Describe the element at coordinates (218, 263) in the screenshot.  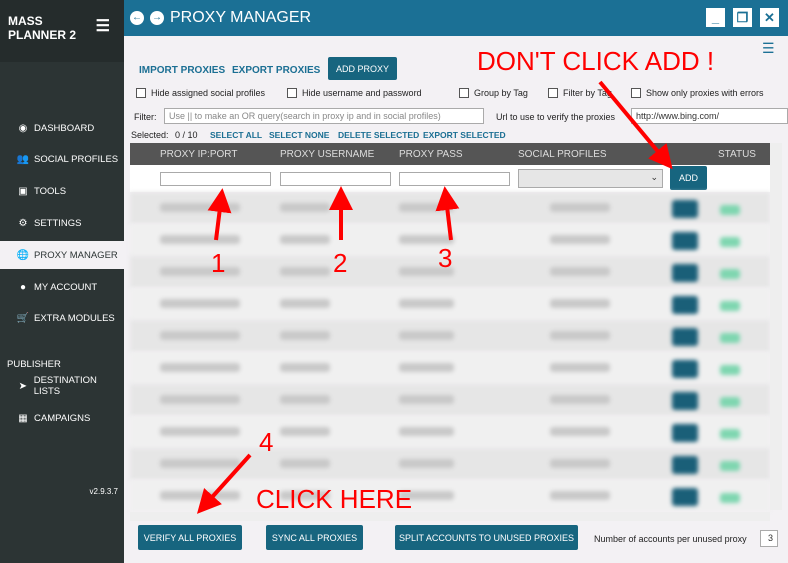
I see `annotation-1: 1` at that location.